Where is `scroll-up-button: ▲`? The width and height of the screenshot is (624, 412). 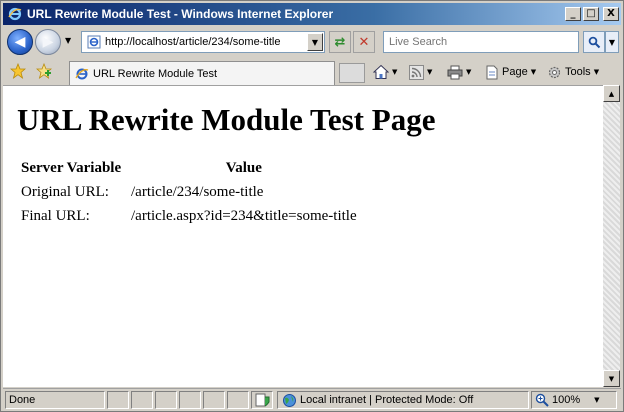
scroll-up-button: ▲ is located at coordinates (611, 93).